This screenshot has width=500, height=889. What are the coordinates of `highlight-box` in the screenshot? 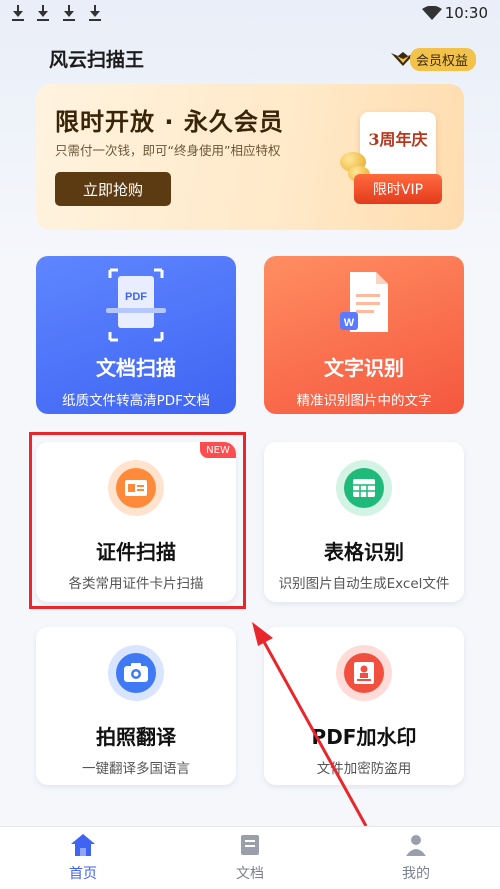 It's located at (137, 520).